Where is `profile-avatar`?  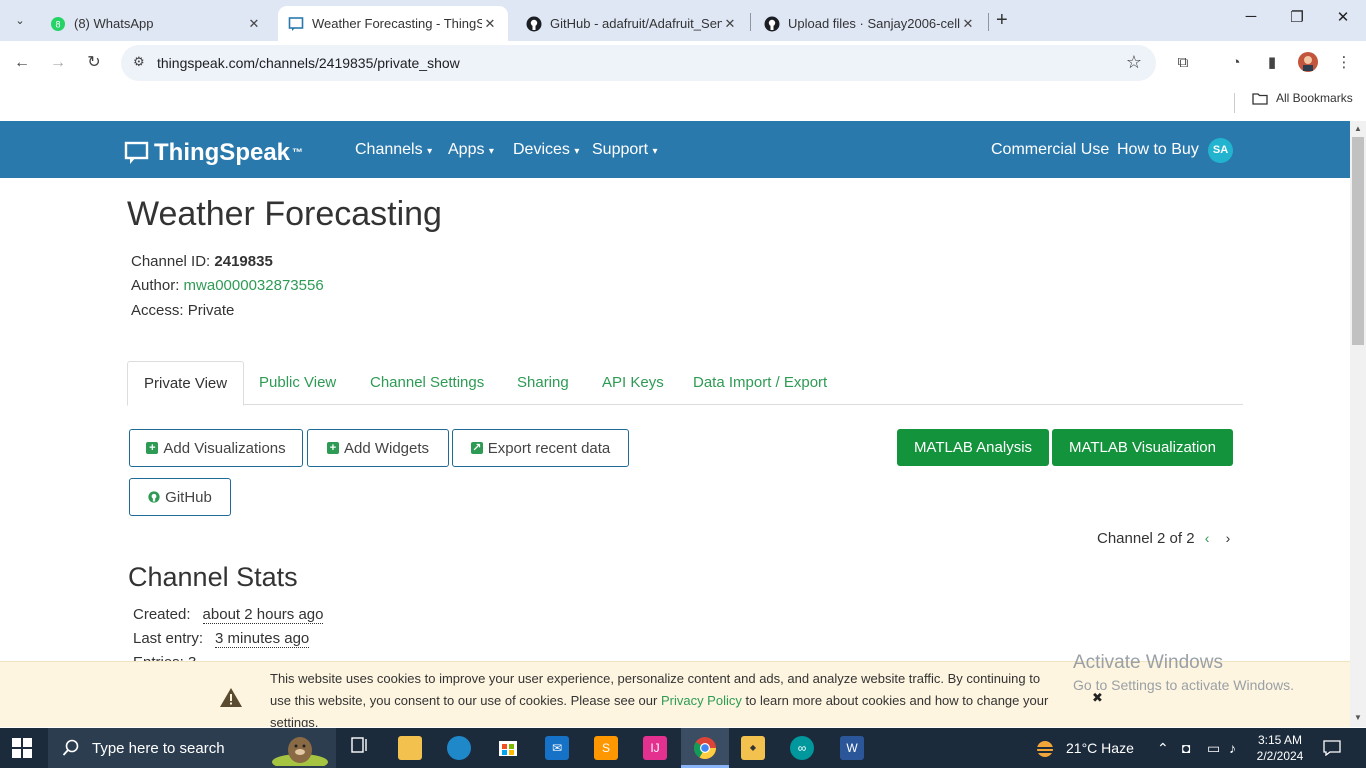
profile-avatar is located at coordinates (1308, 63).